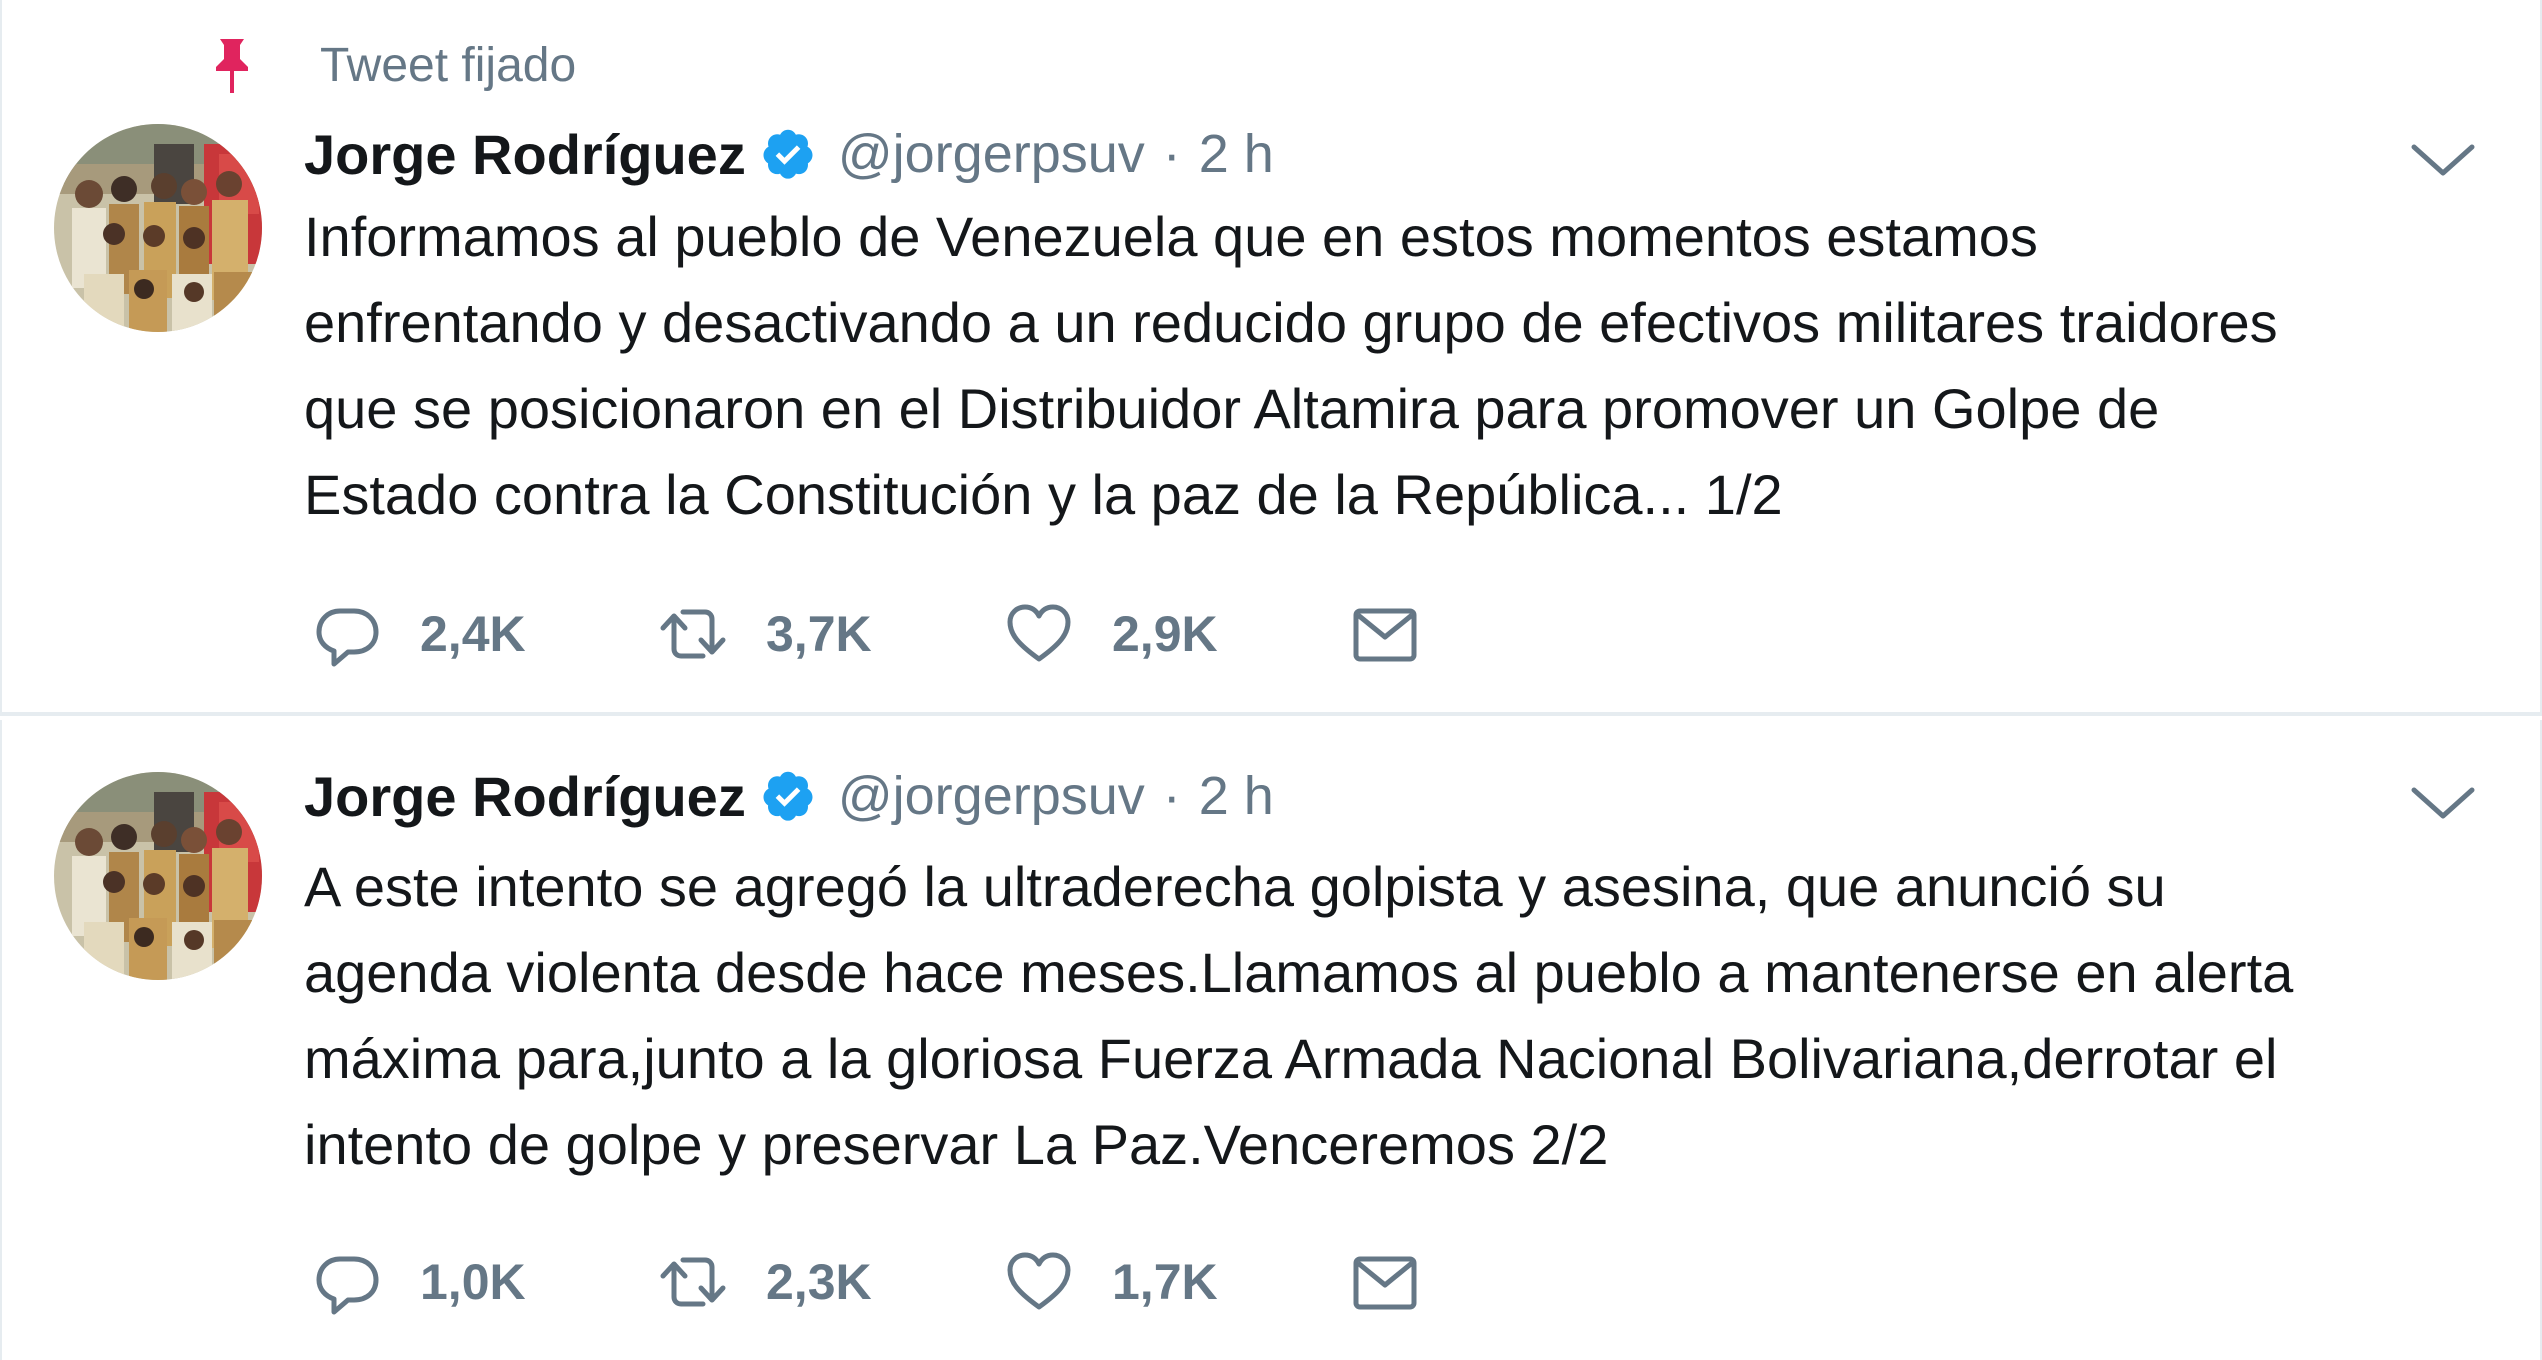  I want to click on like-button: 2,9K, so click(1177, 634).